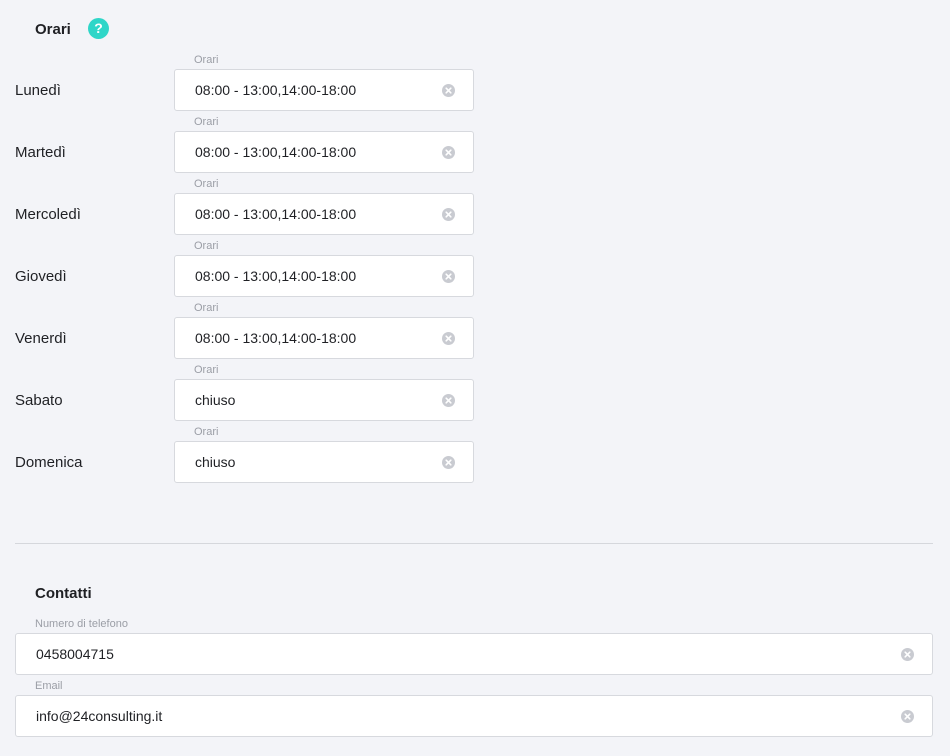  I want to click on day-label: Venerdì, so click(41, 338).